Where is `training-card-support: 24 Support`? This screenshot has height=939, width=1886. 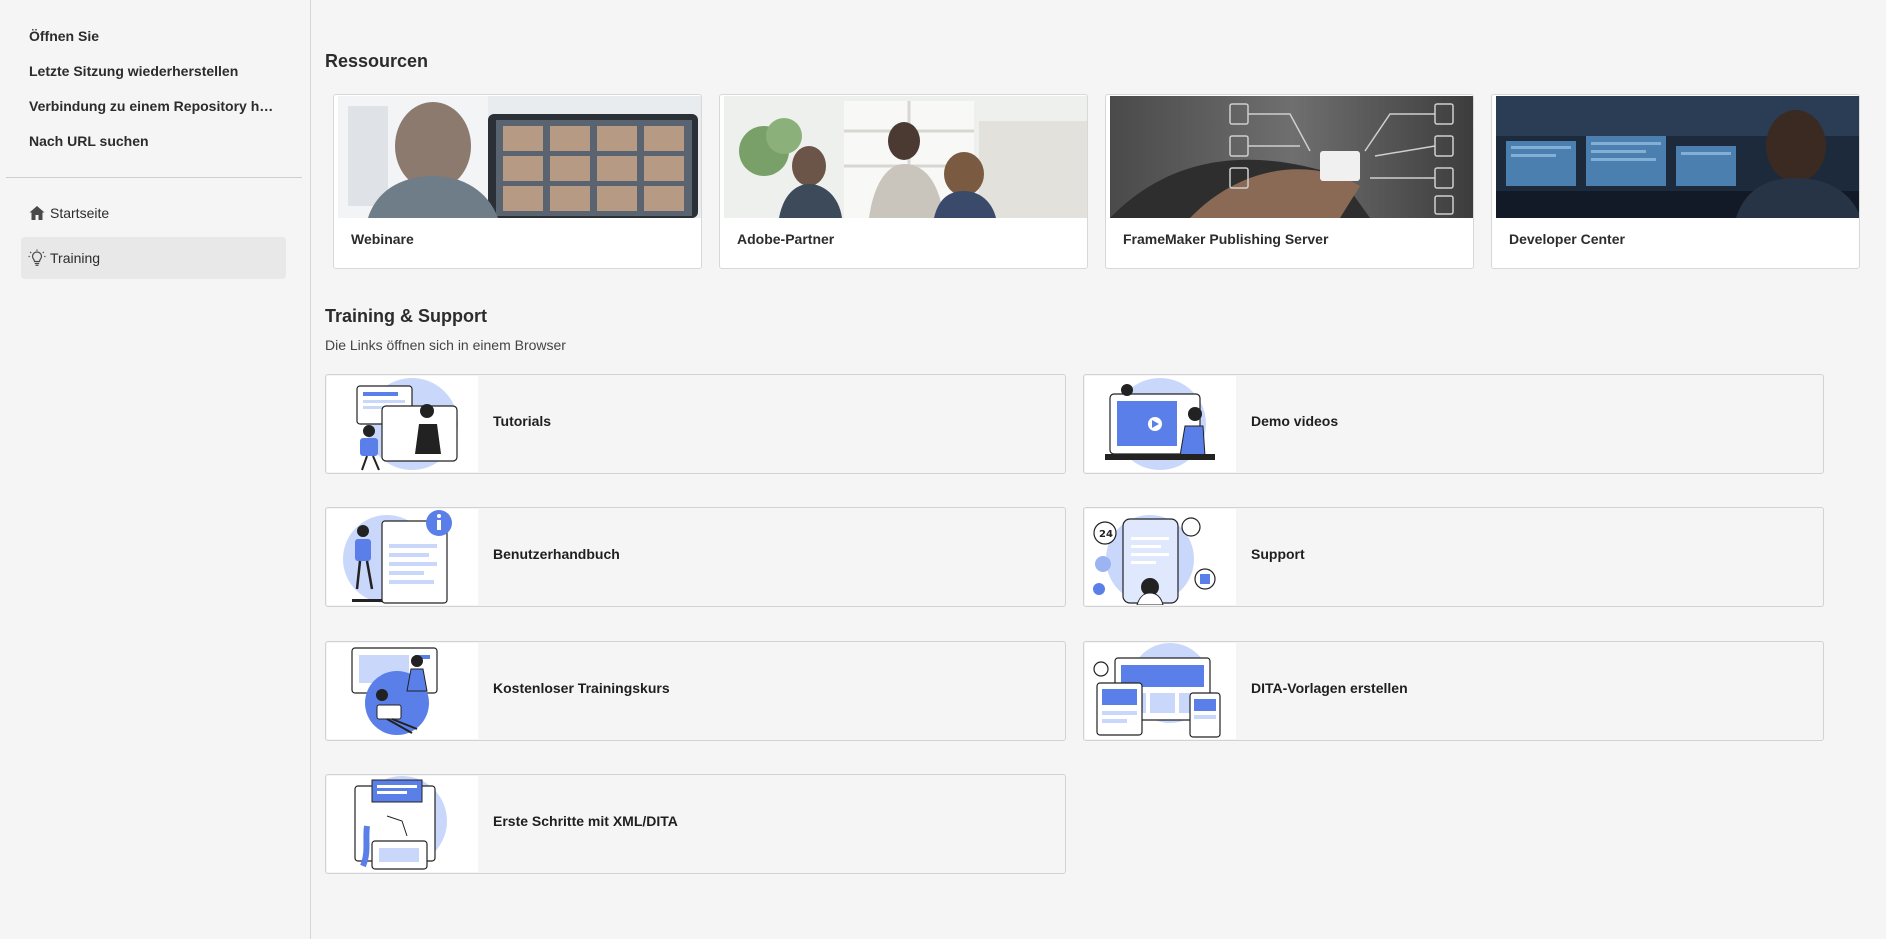 training-card-support: 24 Support is located at coordinates (1453, 557).